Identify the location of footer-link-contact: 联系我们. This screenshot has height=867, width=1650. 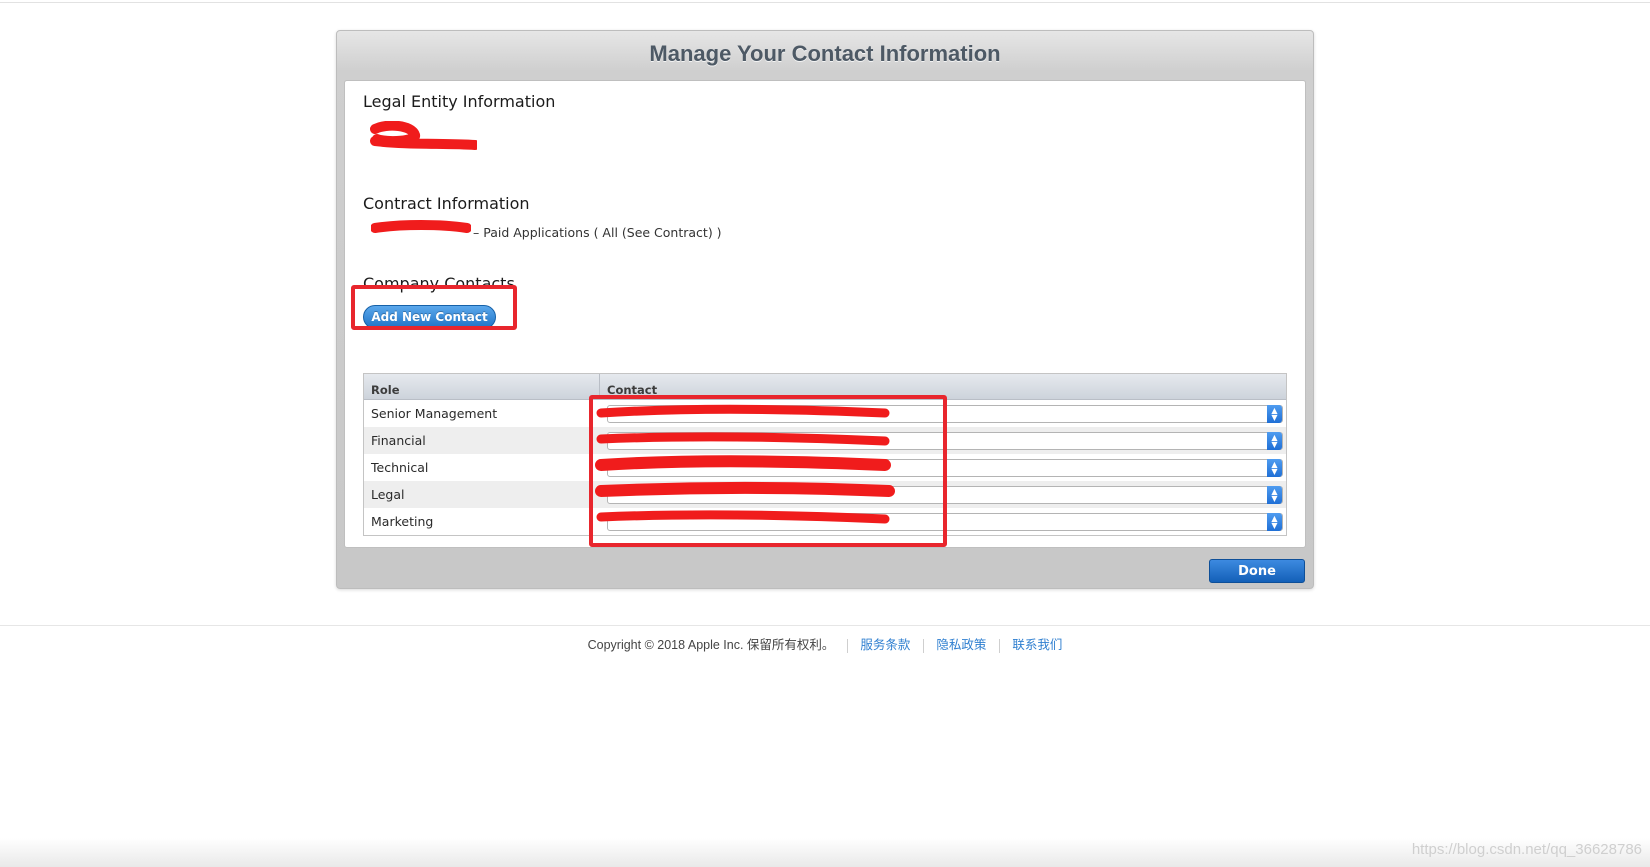
(1037, 645).